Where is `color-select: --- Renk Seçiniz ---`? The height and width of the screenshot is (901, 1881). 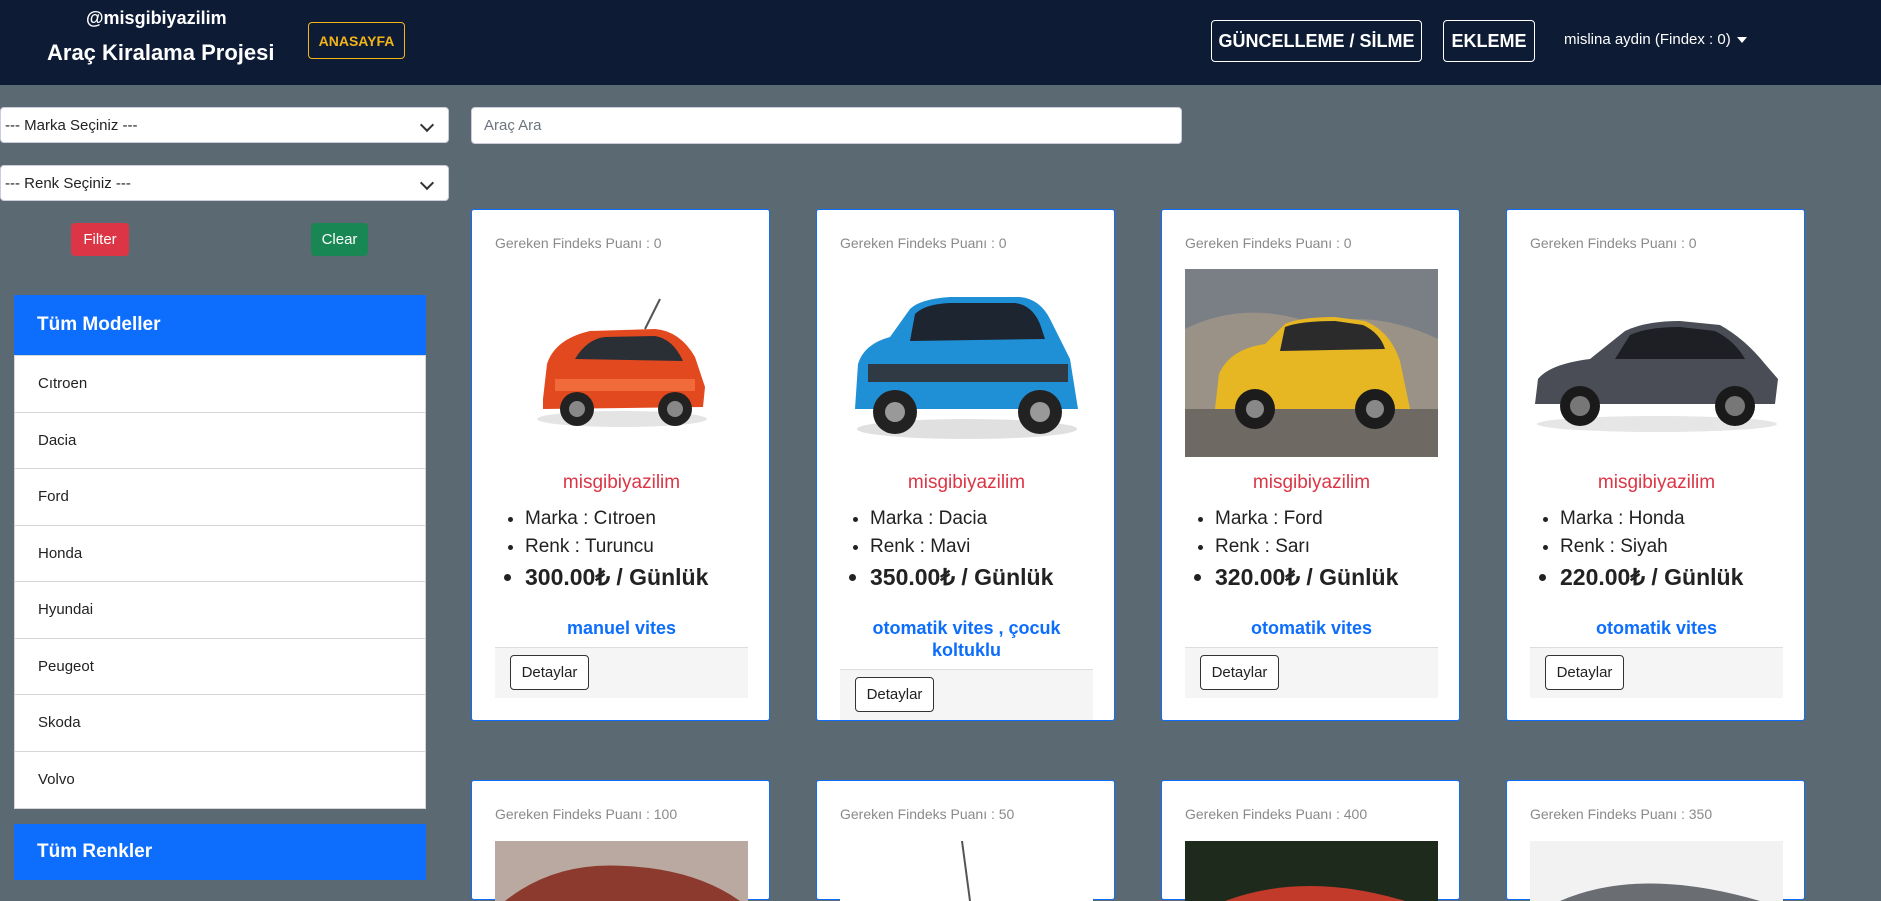 color-select: --- Renk Seçiniz --- is located at coordinates (224, 183).